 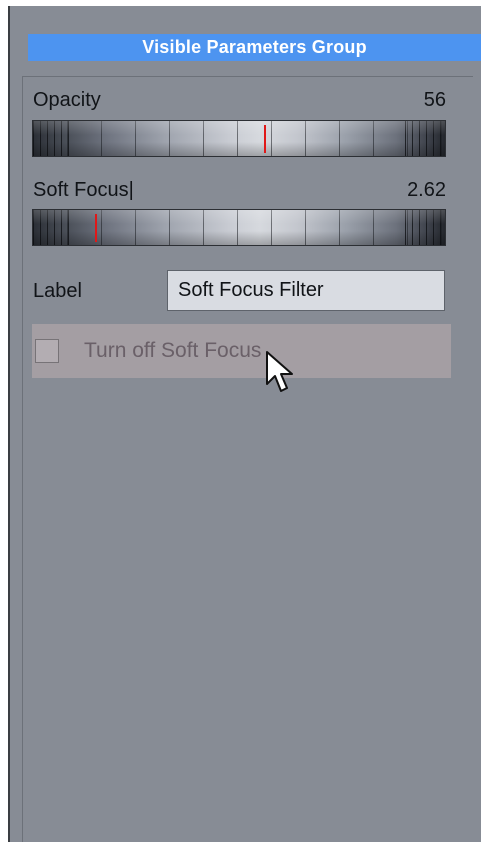 What do you see at coordinates (264, 139) in the screenshot?
I see `opacity-slider-indicator` at bounding box center [264, 139].